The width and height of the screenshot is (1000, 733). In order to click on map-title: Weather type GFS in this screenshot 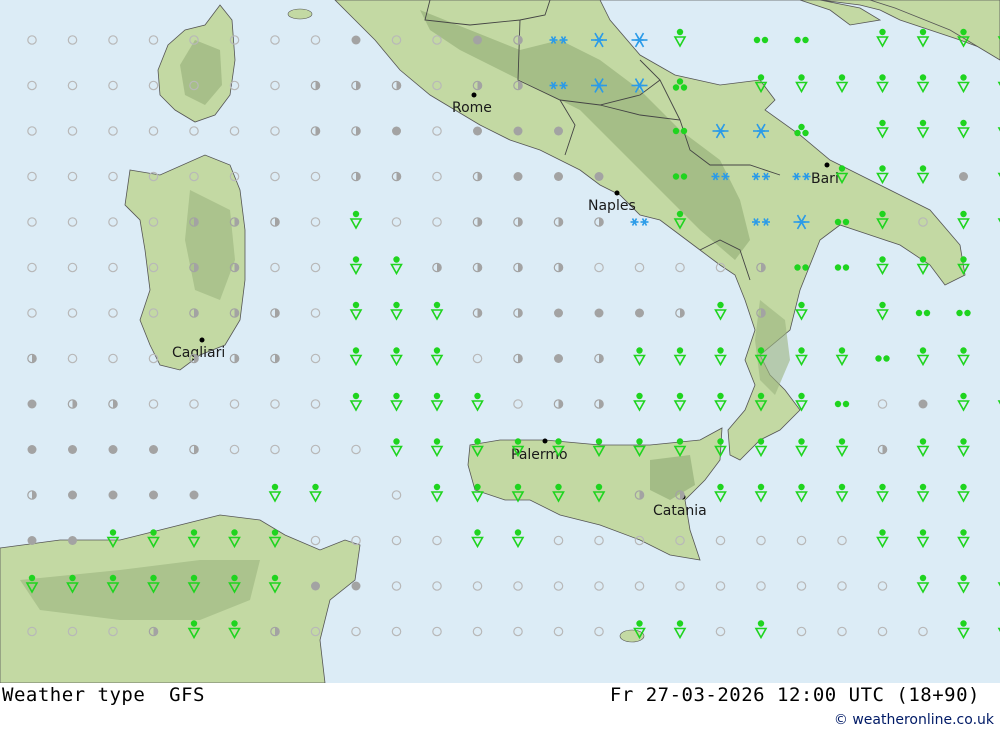, I will do `click(103, 695)`.